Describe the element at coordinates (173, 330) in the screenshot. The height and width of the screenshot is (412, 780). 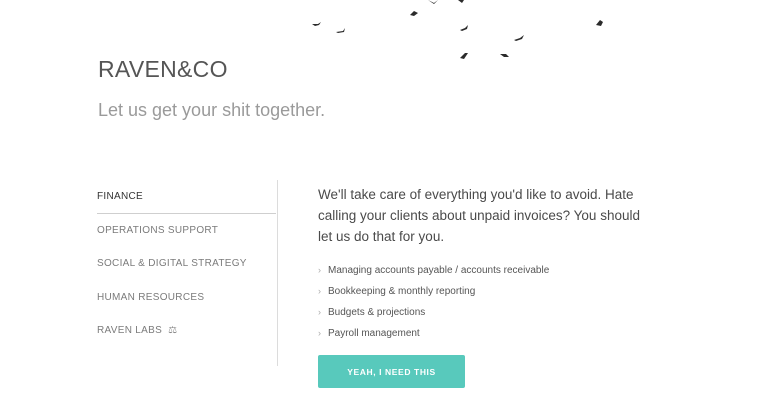
I see `flask-icon: ⚖` at that location.